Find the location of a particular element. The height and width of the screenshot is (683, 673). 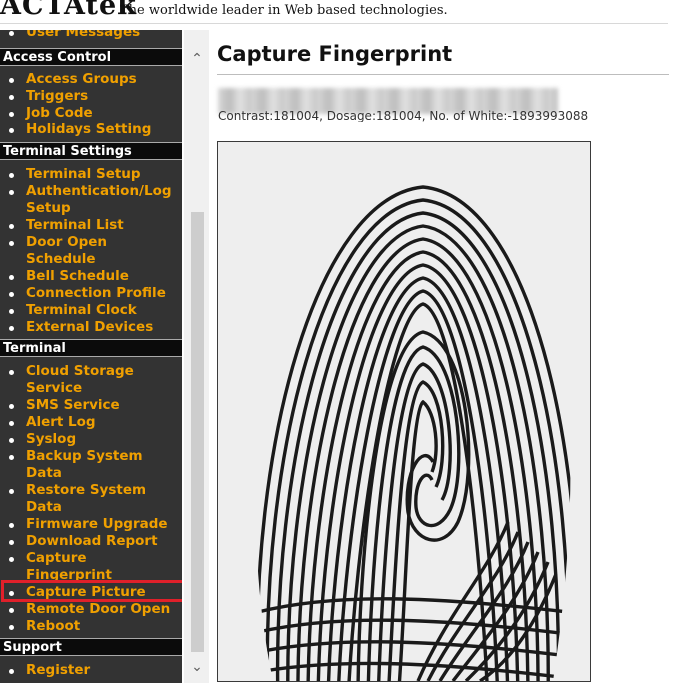

sidebar-item-door-open-schedule: Door Open Schedule is located at coordinates (70, 251).